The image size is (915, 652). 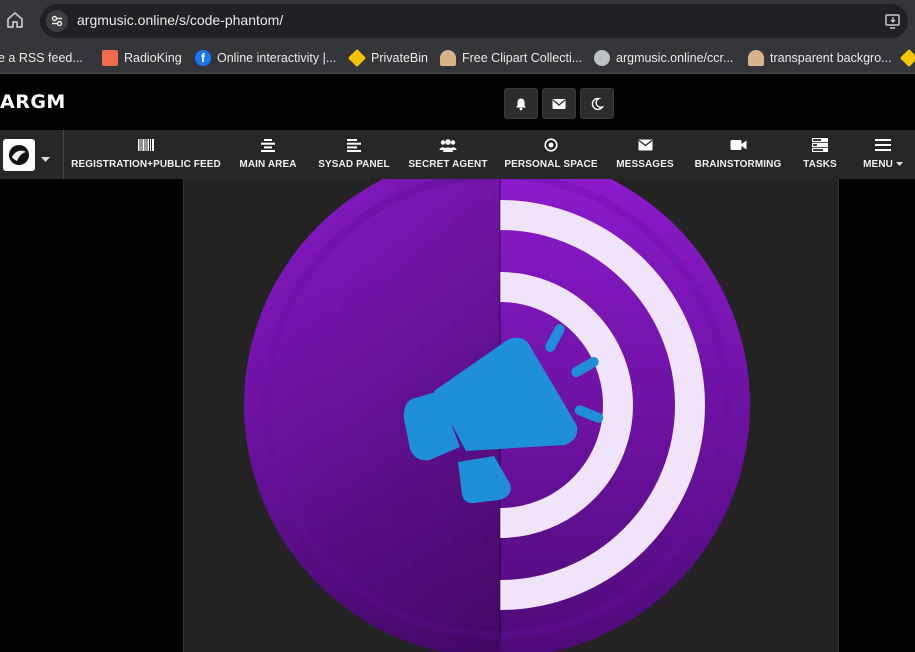 I want to click on bookmark-label: RadioKing, so click(x=153, y=58).